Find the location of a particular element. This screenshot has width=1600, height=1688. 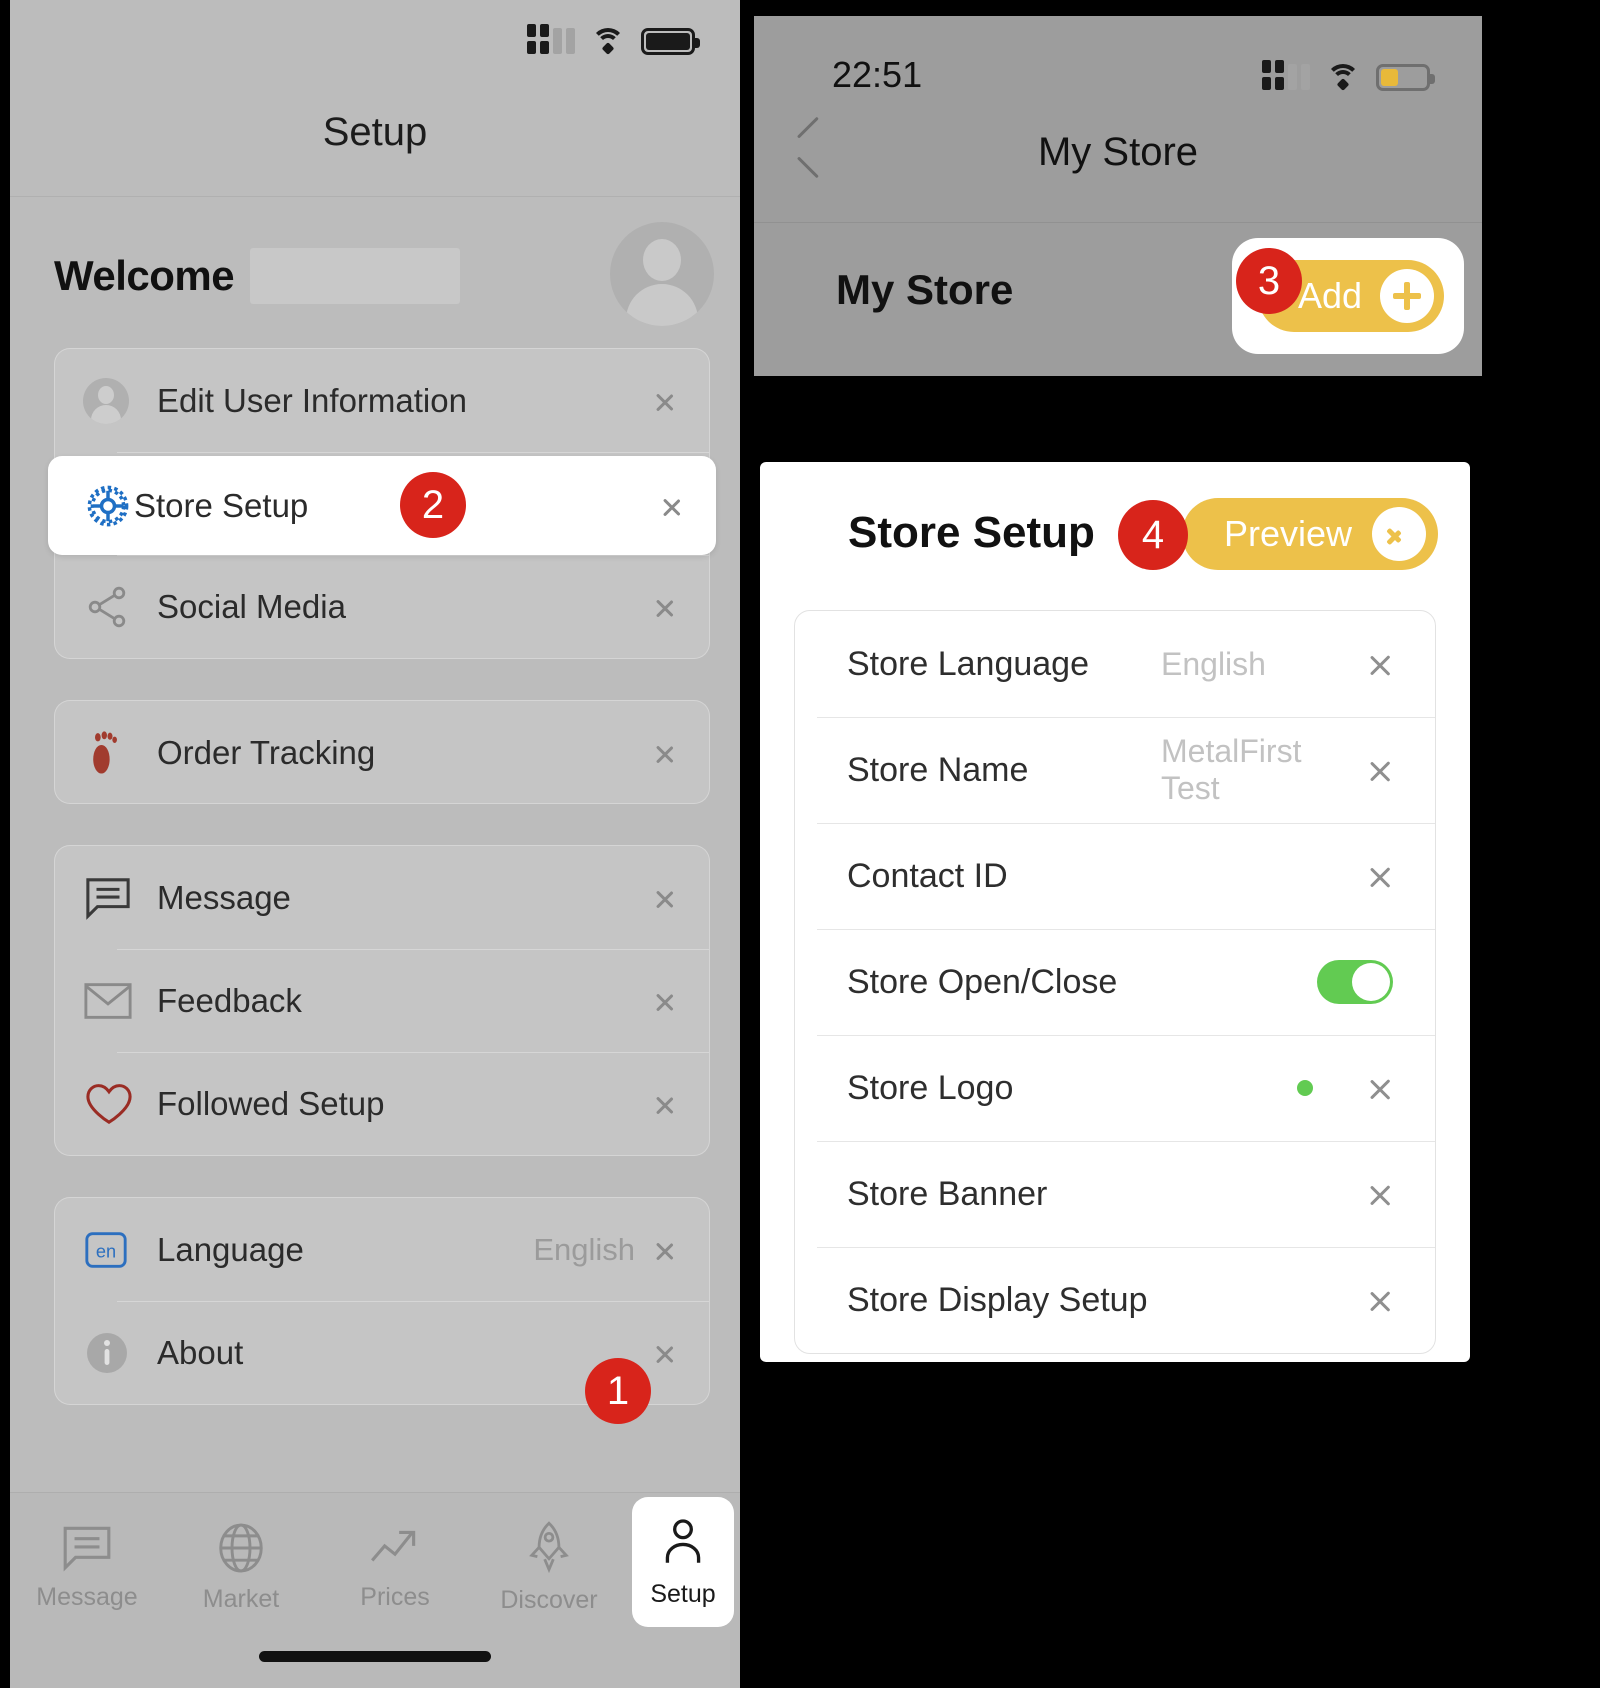

list-item-store-setup: Store Setup is located at coordinates (382, 505).